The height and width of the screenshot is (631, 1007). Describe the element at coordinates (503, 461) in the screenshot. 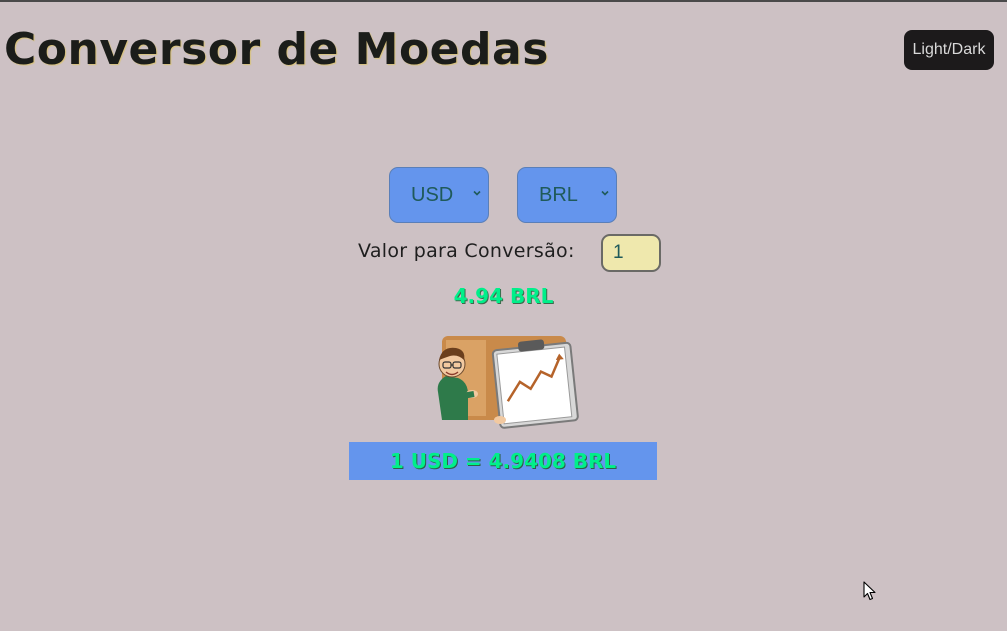

I see `exchange-rate-bar: 1 USD = 4.9408 BRL` at that location.